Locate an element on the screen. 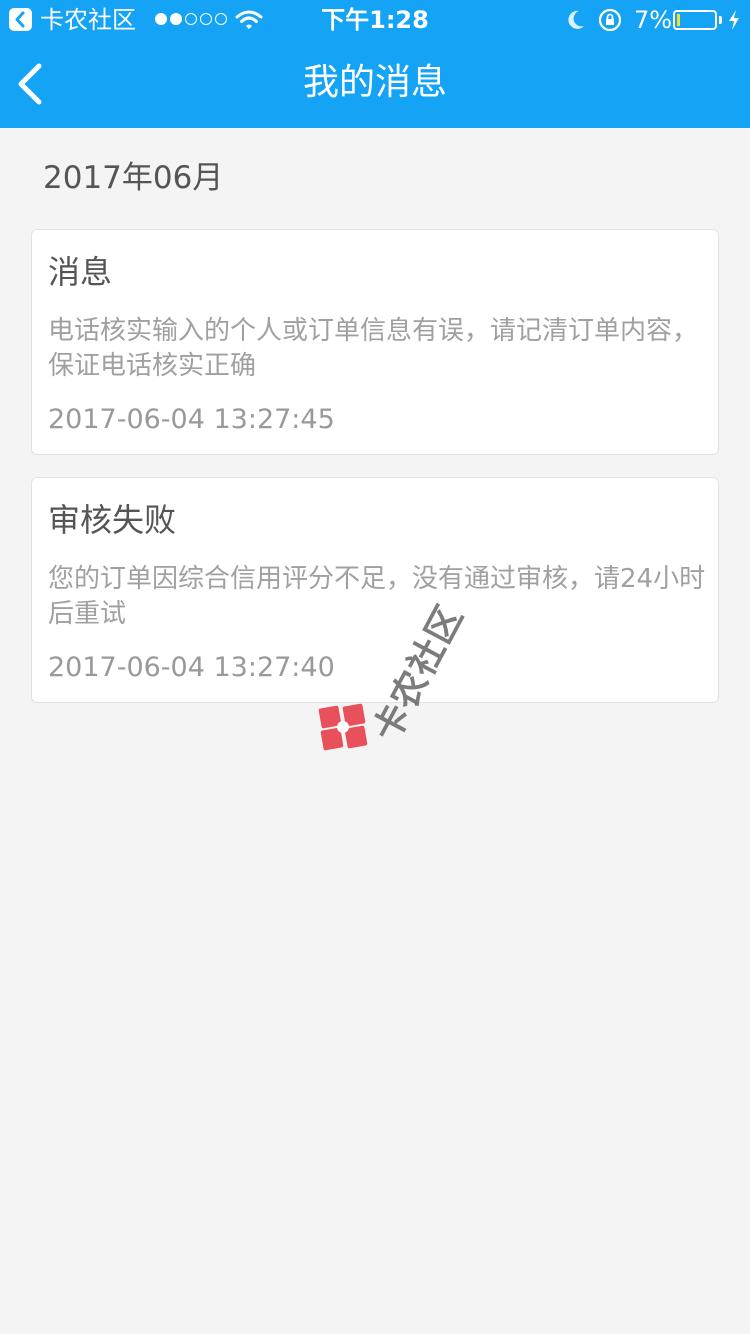 The image size is (750, 1334). rotation-lock-icon is located at coordinates (610, 22).